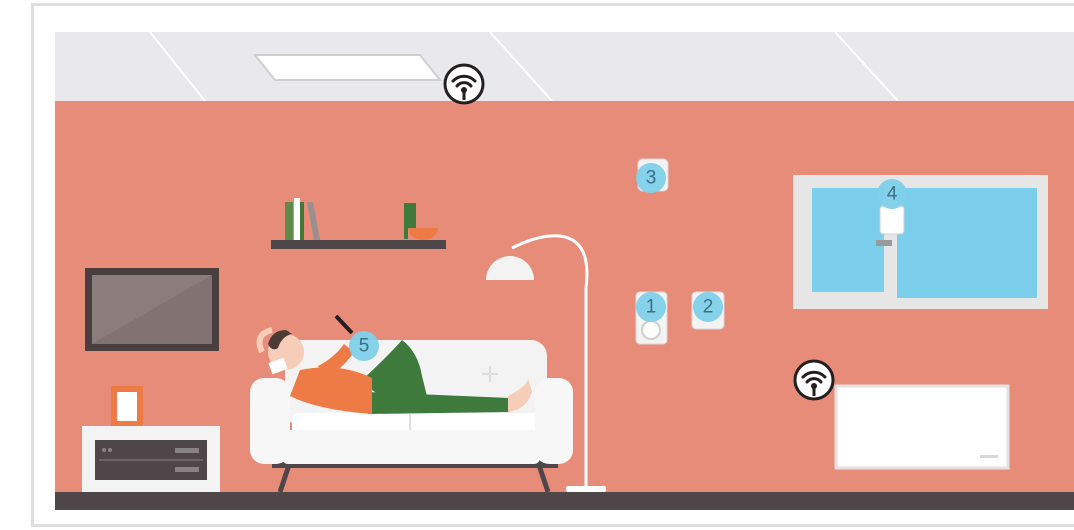 Image resolution: width=1074 pixels, height=530 pixels. What do you see at coordinates (127, 406) in the screenshot?
I see `picture-frame` at bounding box center [127, 406].